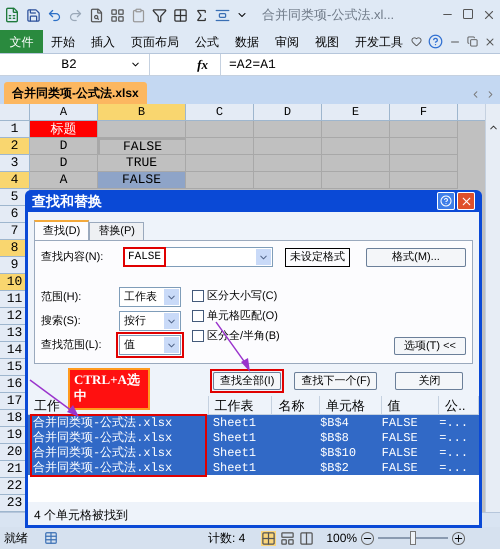 The height and width of the screenshot is (549, 500). Describe the element at coordinates (288, 538) in the screenshot. I see `page-layout-icon` at that location.